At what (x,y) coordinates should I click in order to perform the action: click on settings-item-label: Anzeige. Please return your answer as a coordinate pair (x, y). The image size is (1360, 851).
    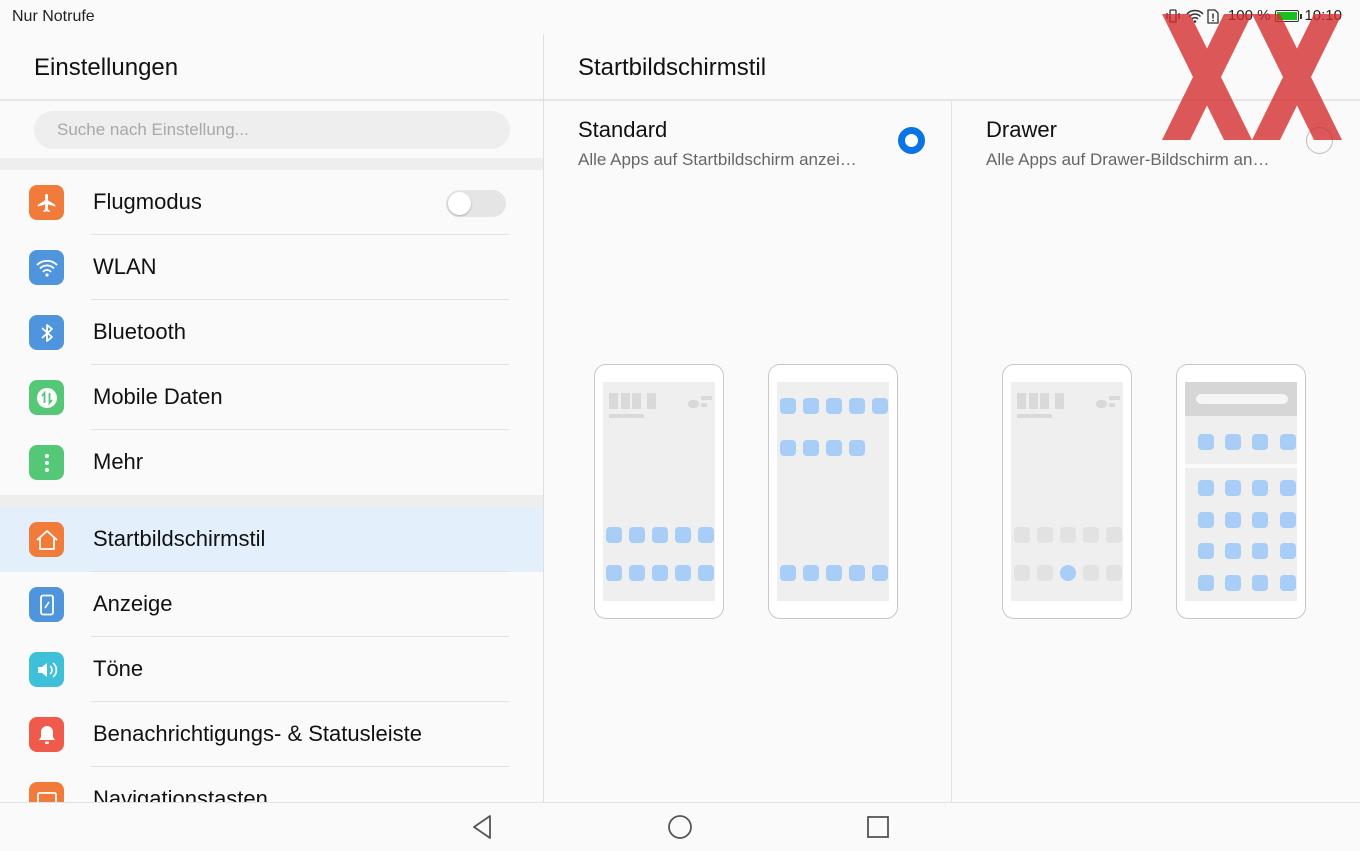
    Looking at the image, I should click on (133, 603).